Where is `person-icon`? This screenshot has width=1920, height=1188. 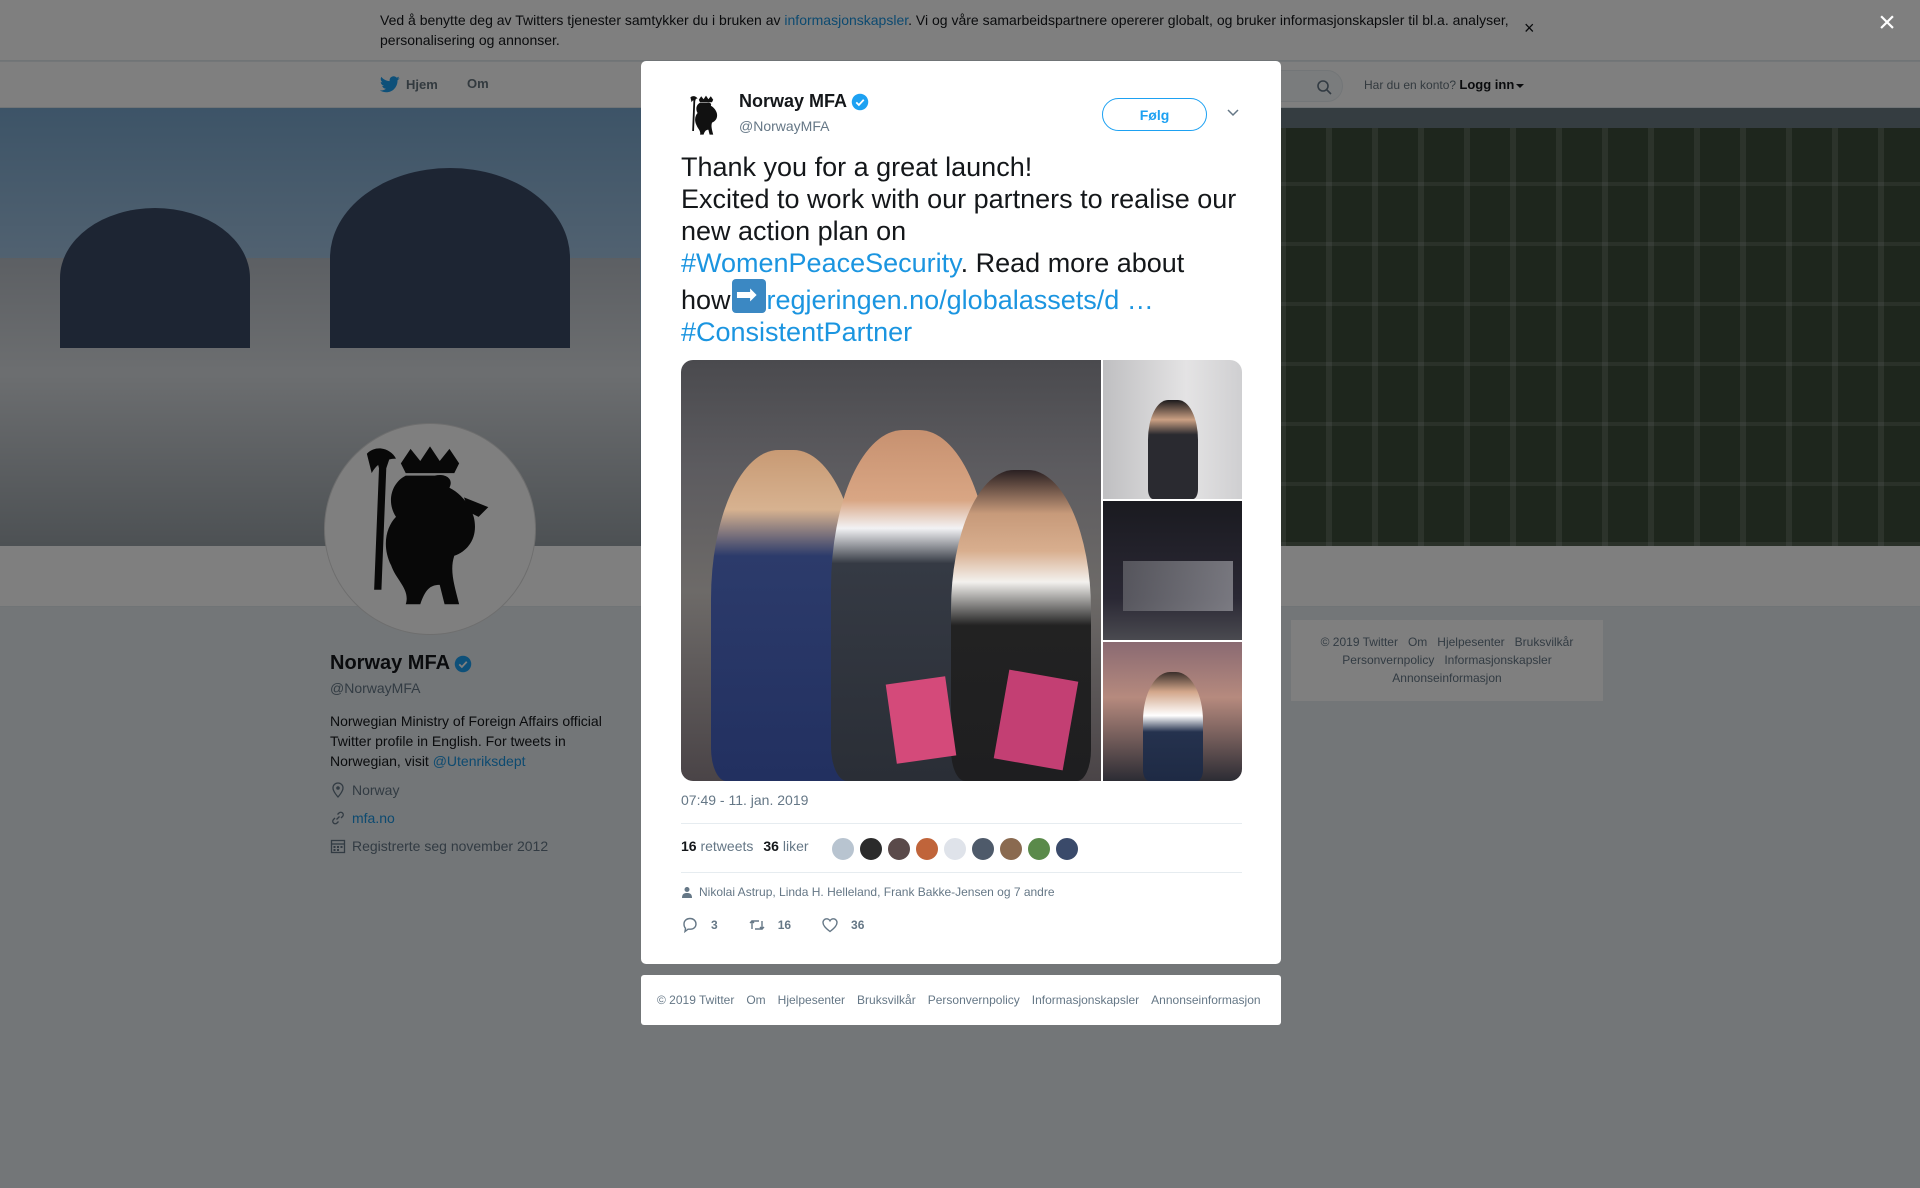 person-icon is located at coordinates (687, 892).